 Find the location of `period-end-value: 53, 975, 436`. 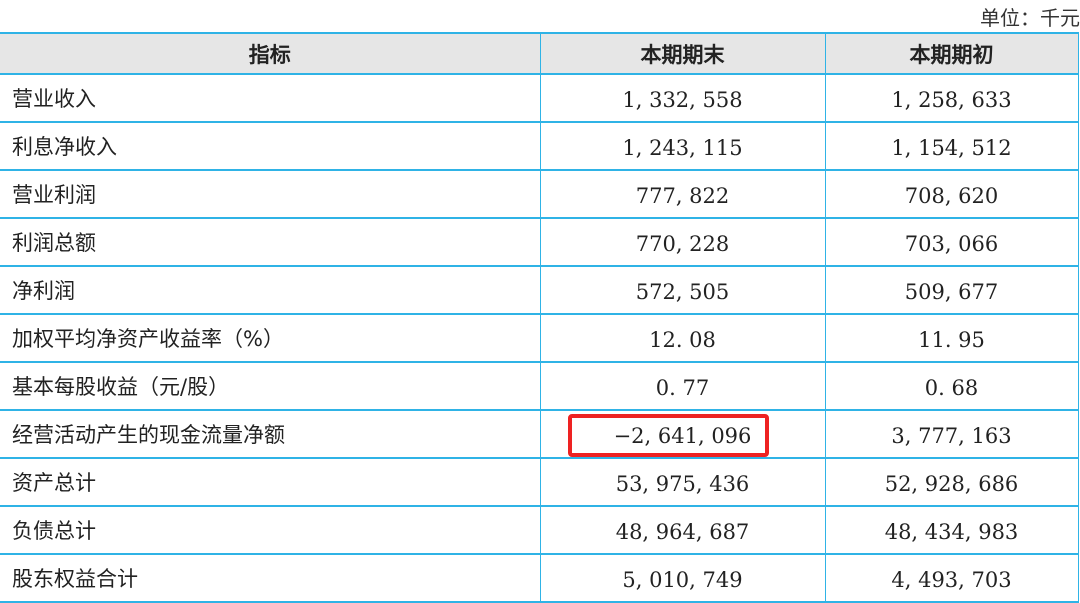

period-end-value: 53, 975, 436 is located at coordinates (683, 482).